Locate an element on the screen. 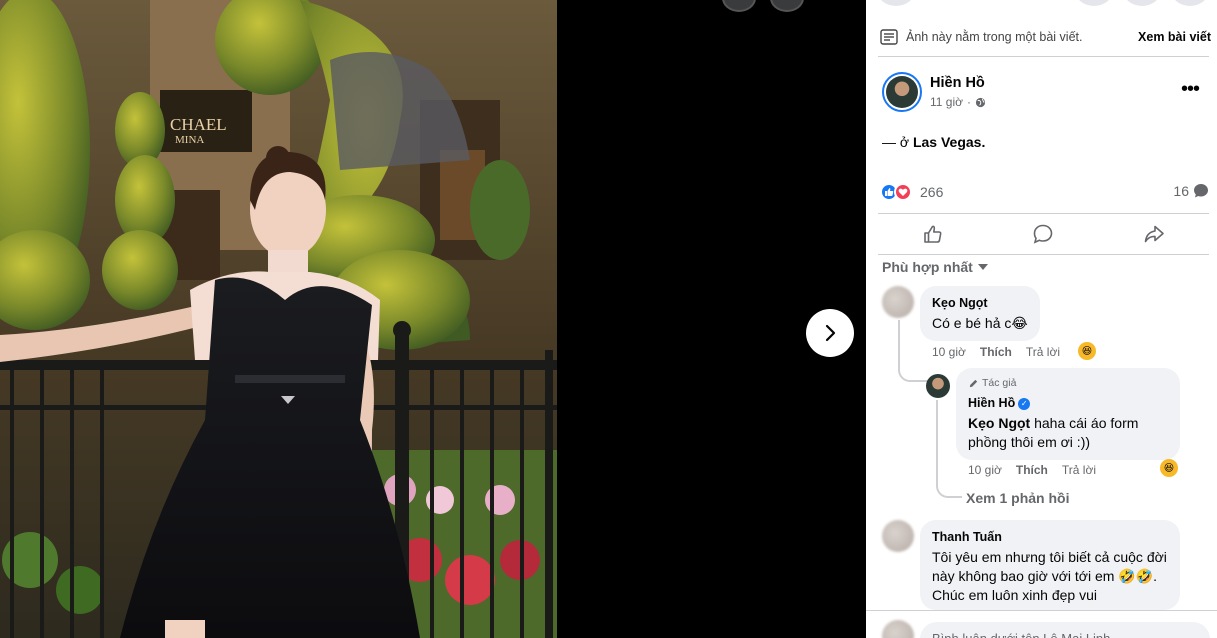 This screenshot has height=638, width=1217. reply-reply-button: Trả lời is located at coordinates (1079, 470).